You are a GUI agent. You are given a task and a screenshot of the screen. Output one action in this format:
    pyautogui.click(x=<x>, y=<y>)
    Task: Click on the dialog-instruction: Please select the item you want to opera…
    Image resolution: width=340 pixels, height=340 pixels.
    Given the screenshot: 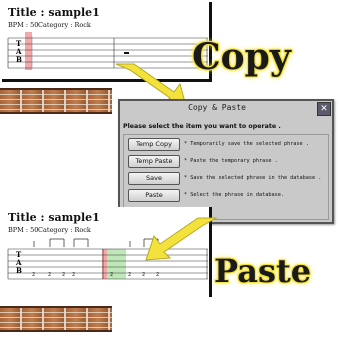 What is the action you would take?
    pyautogui.click(x=202, y=126)
    